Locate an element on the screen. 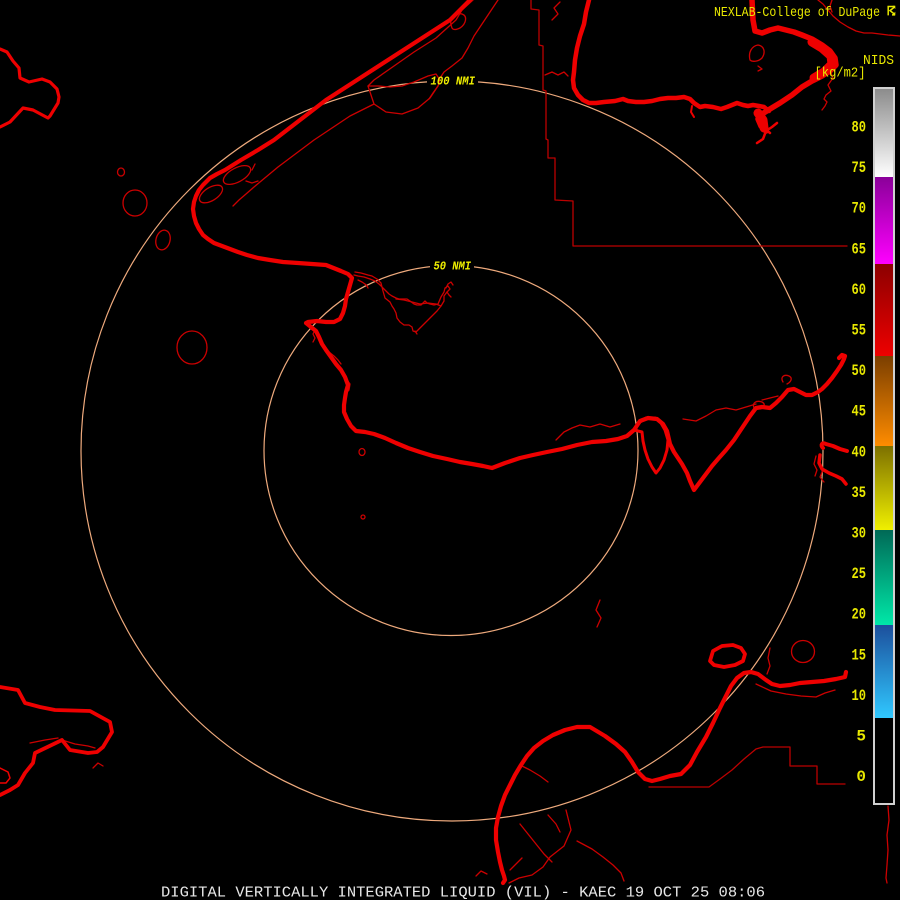 The image size is (900, 900). svg-text: 35 is located at coordinates (859, 493).